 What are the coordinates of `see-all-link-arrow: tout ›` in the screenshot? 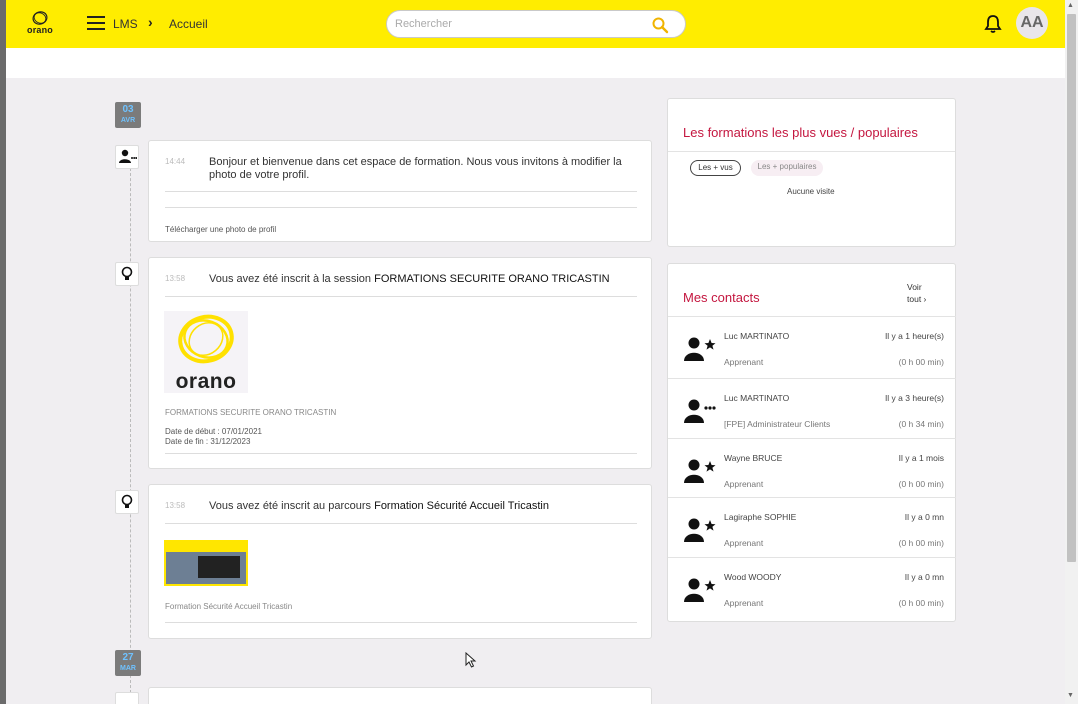 It's located at (916, 299).